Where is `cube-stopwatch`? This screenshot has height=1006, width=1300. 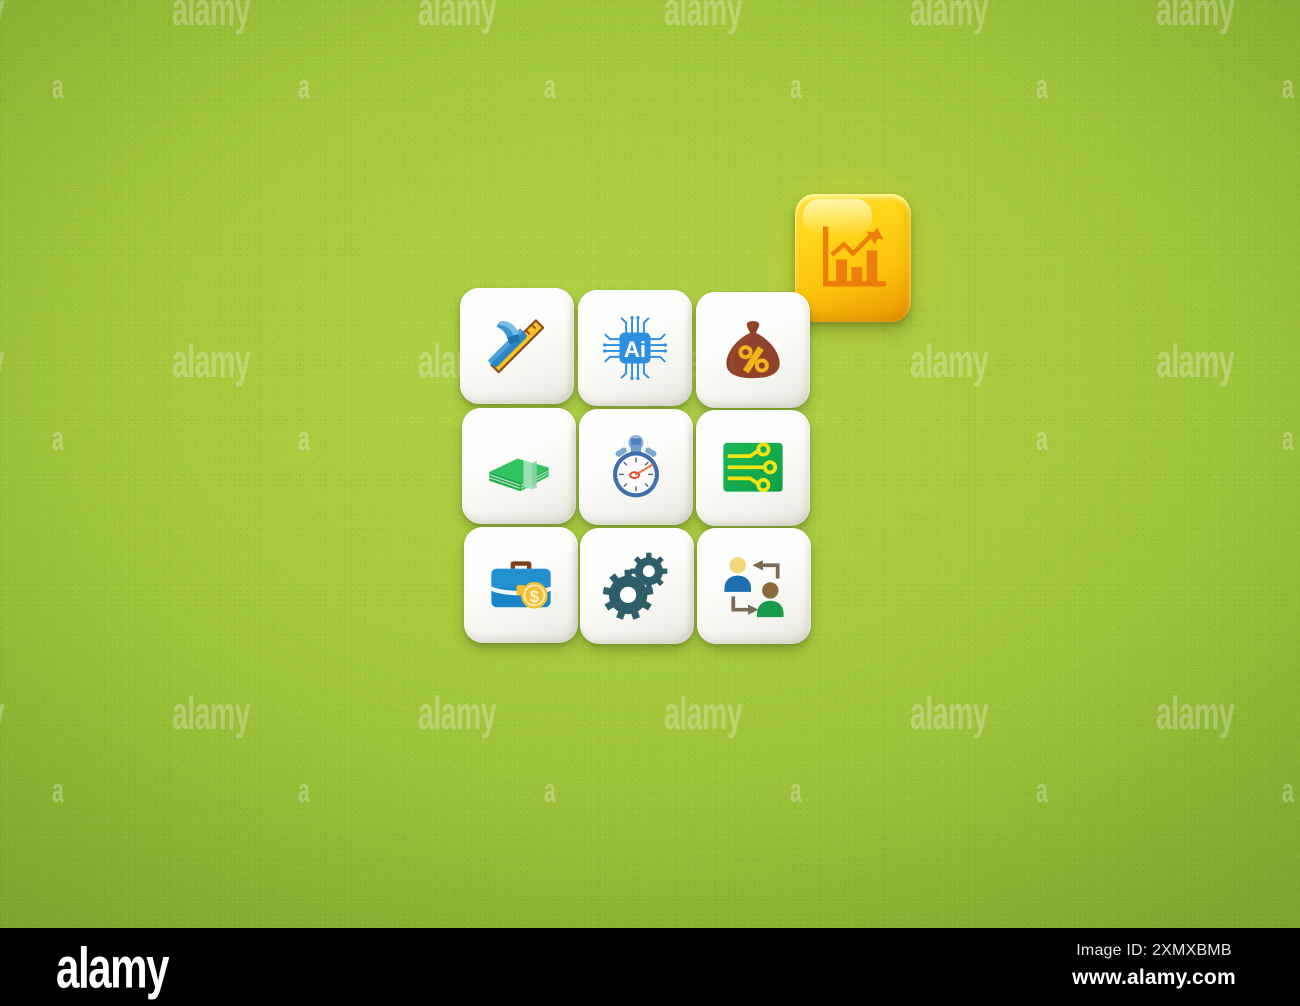 cube-stopwatch is located at coordinates (636, 467).